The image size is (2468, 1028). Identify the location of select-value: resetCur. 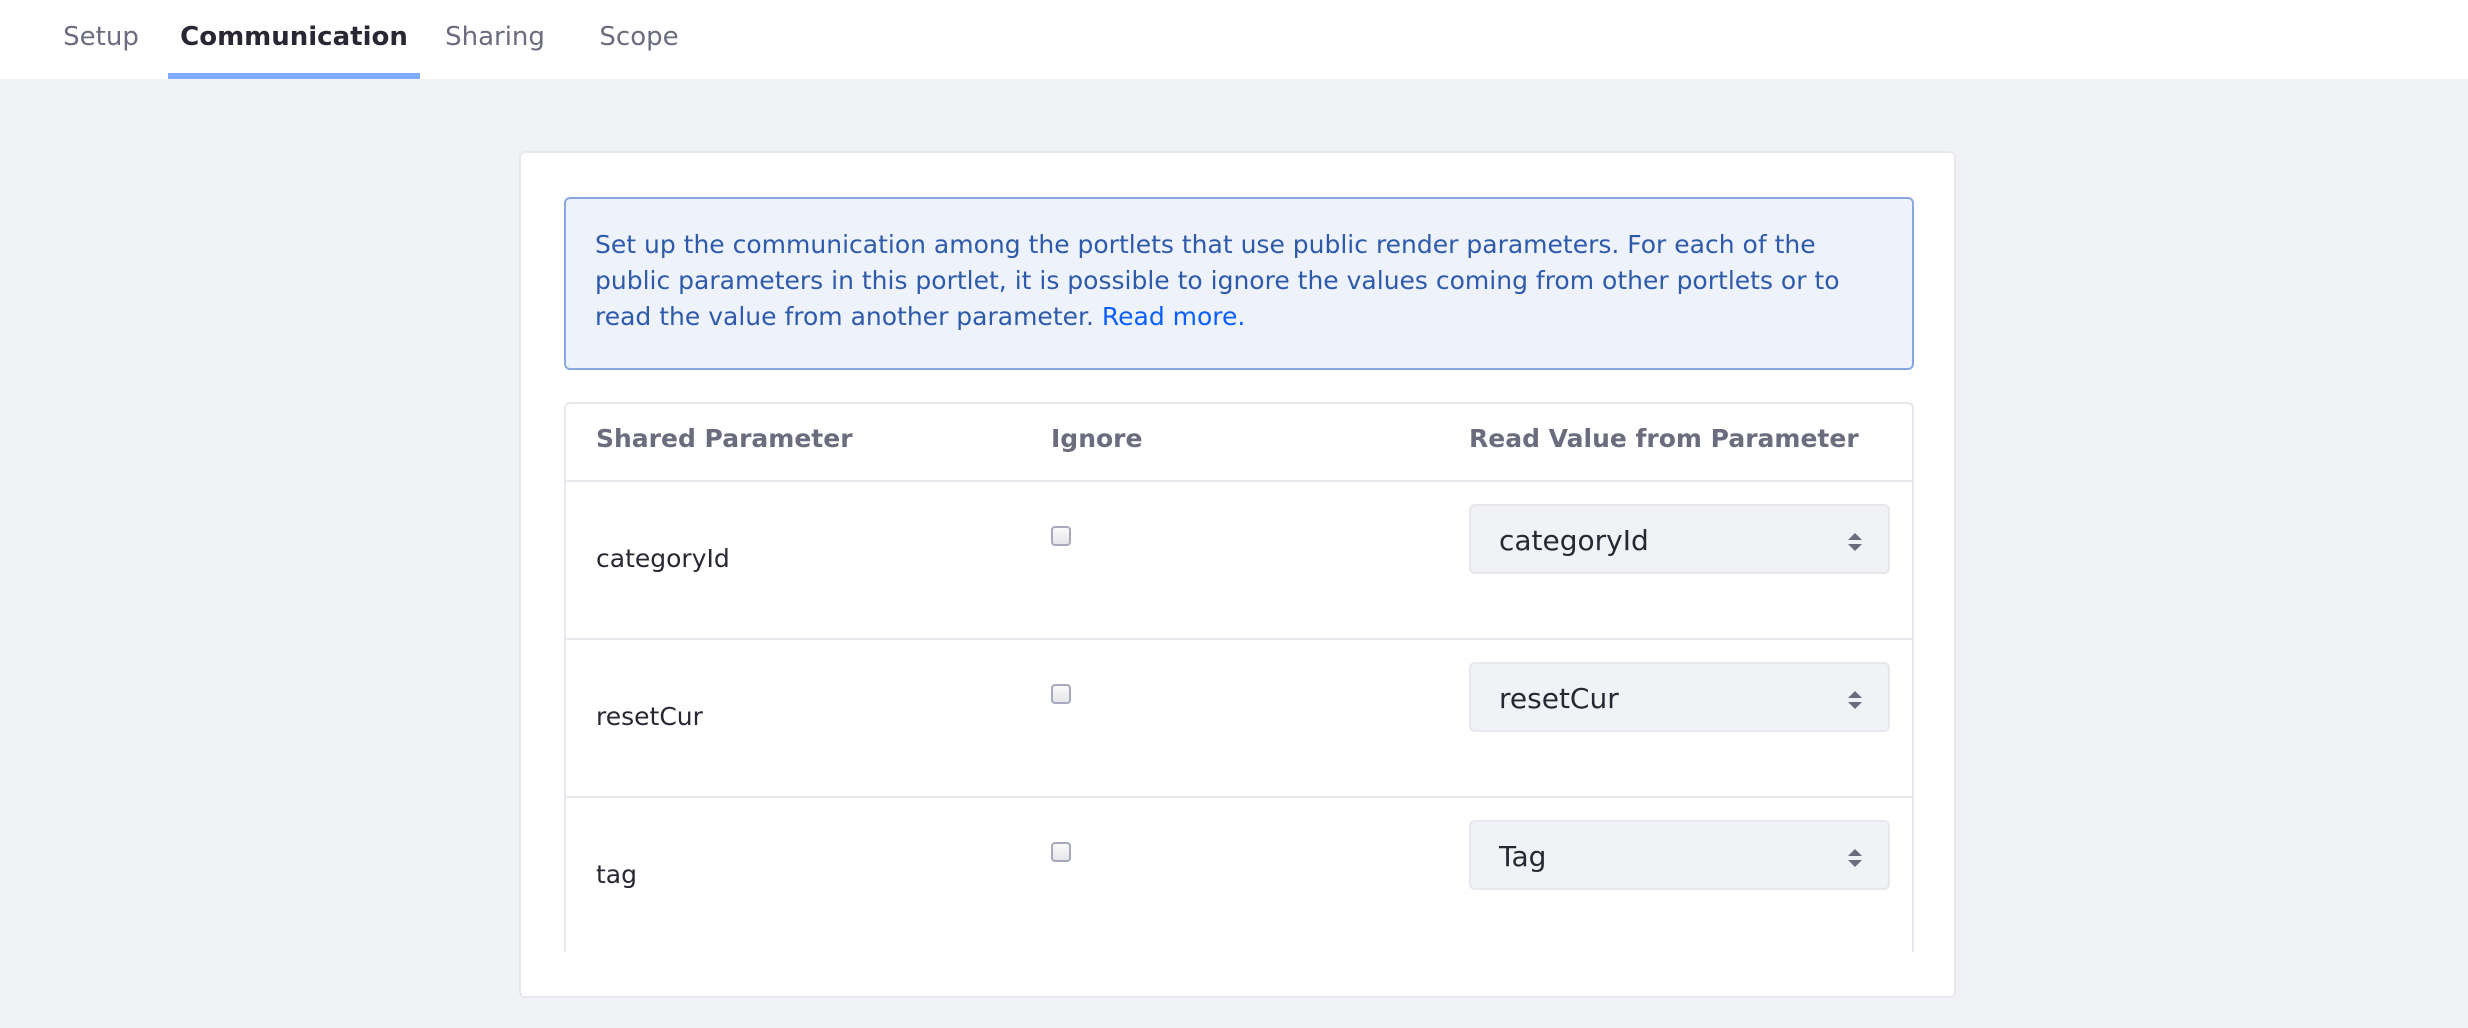
(1559, 698).